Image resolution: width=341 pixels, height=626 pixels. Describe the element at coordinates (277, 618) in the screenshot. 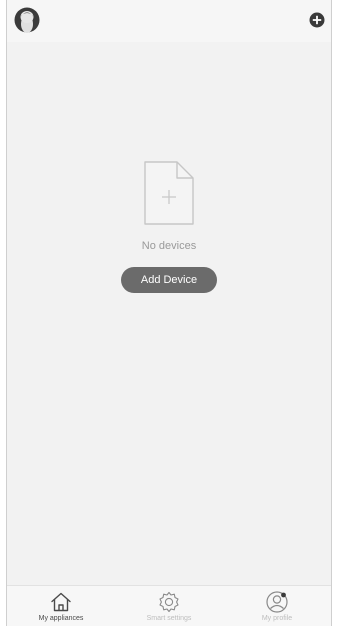

I see `tab-label: My profile` at that location.